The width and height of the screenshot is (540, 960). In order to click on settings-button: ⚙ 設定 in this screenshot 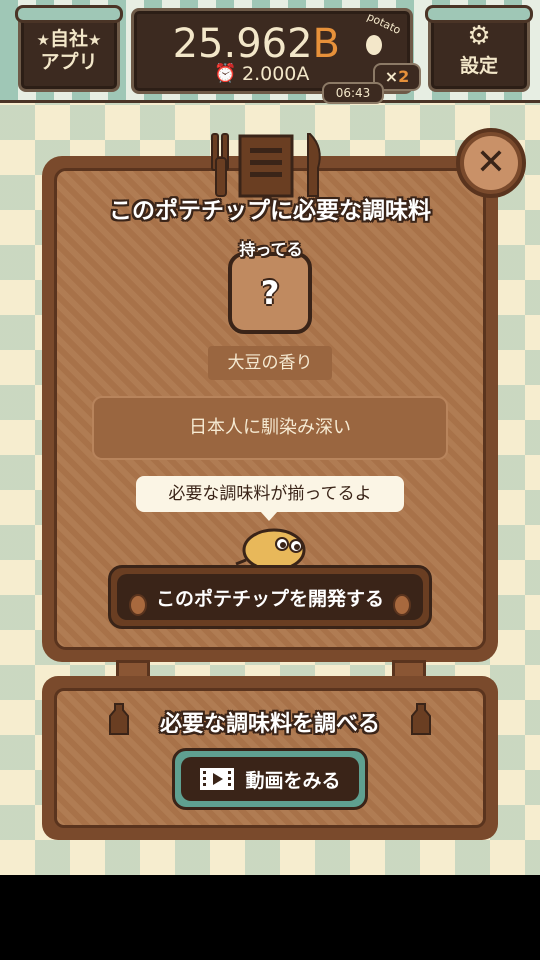, I will do `click(479, 48)`.